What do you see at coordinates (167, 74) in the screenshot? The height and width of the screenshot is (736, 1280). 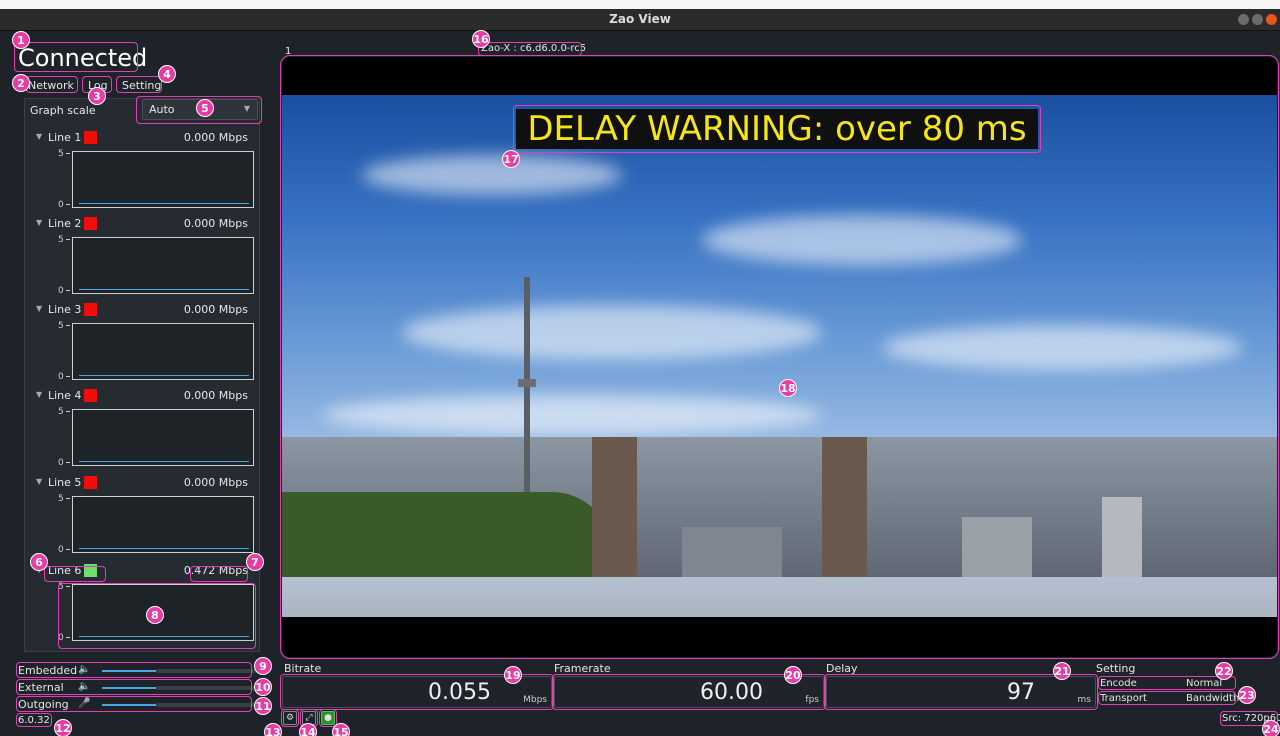 I see `marker-badge: 4` at bounding box center [167, 74].